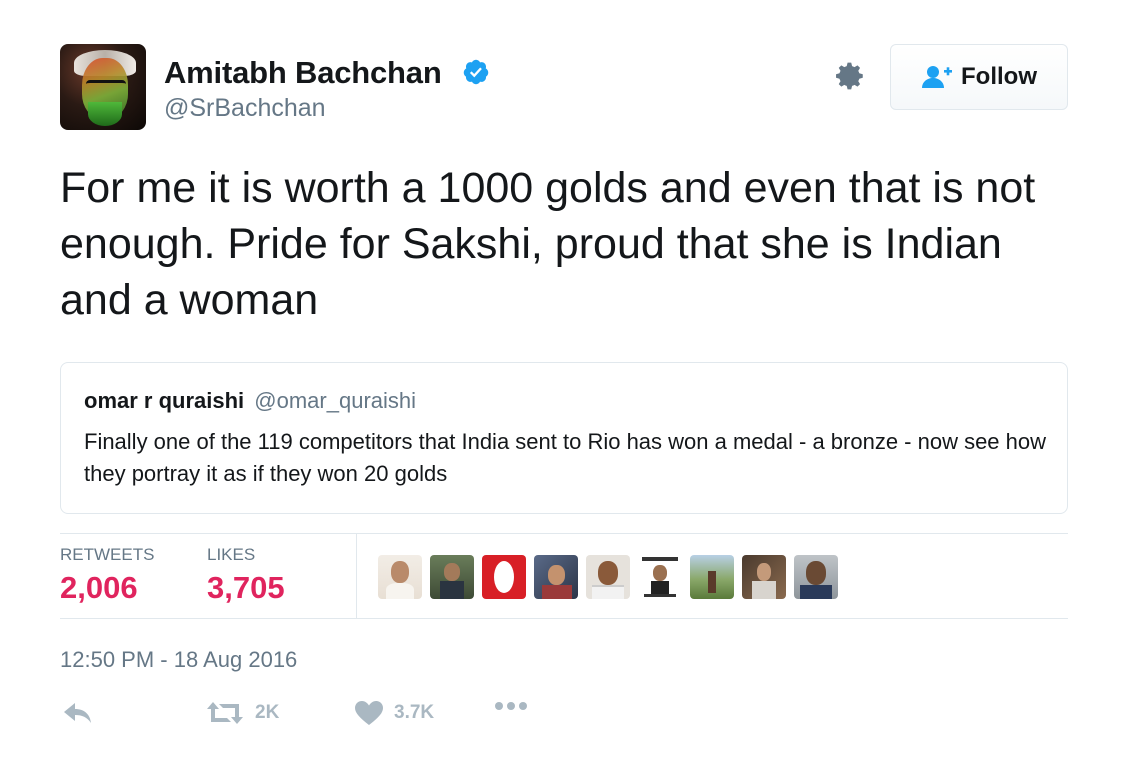  I want to click on reply-icon, so click(77, 713).